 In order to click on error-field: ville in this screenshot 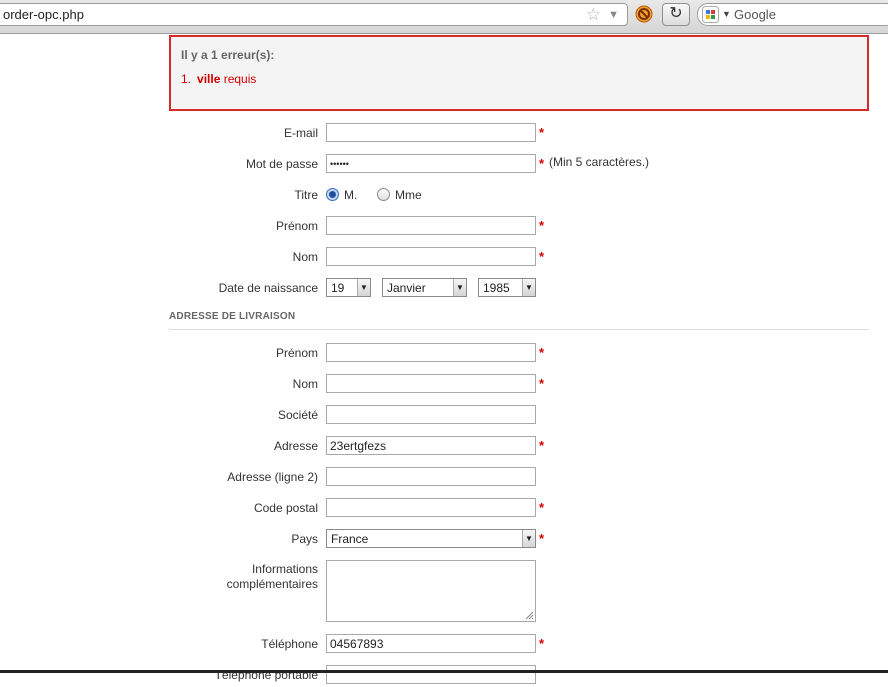, I will do `click(209, 79)`.